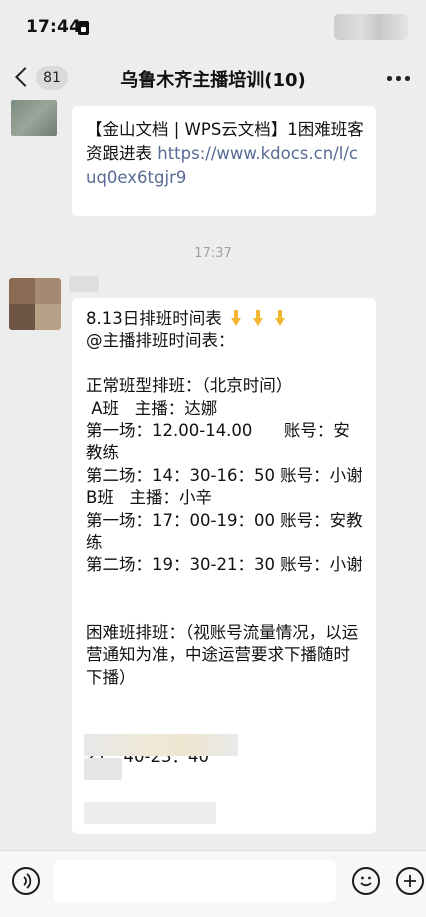 The width and height of the screenshot is (426, 917). Describe the element at coordinates (195, 881) in the screenshot. I see `message-input` at that location.